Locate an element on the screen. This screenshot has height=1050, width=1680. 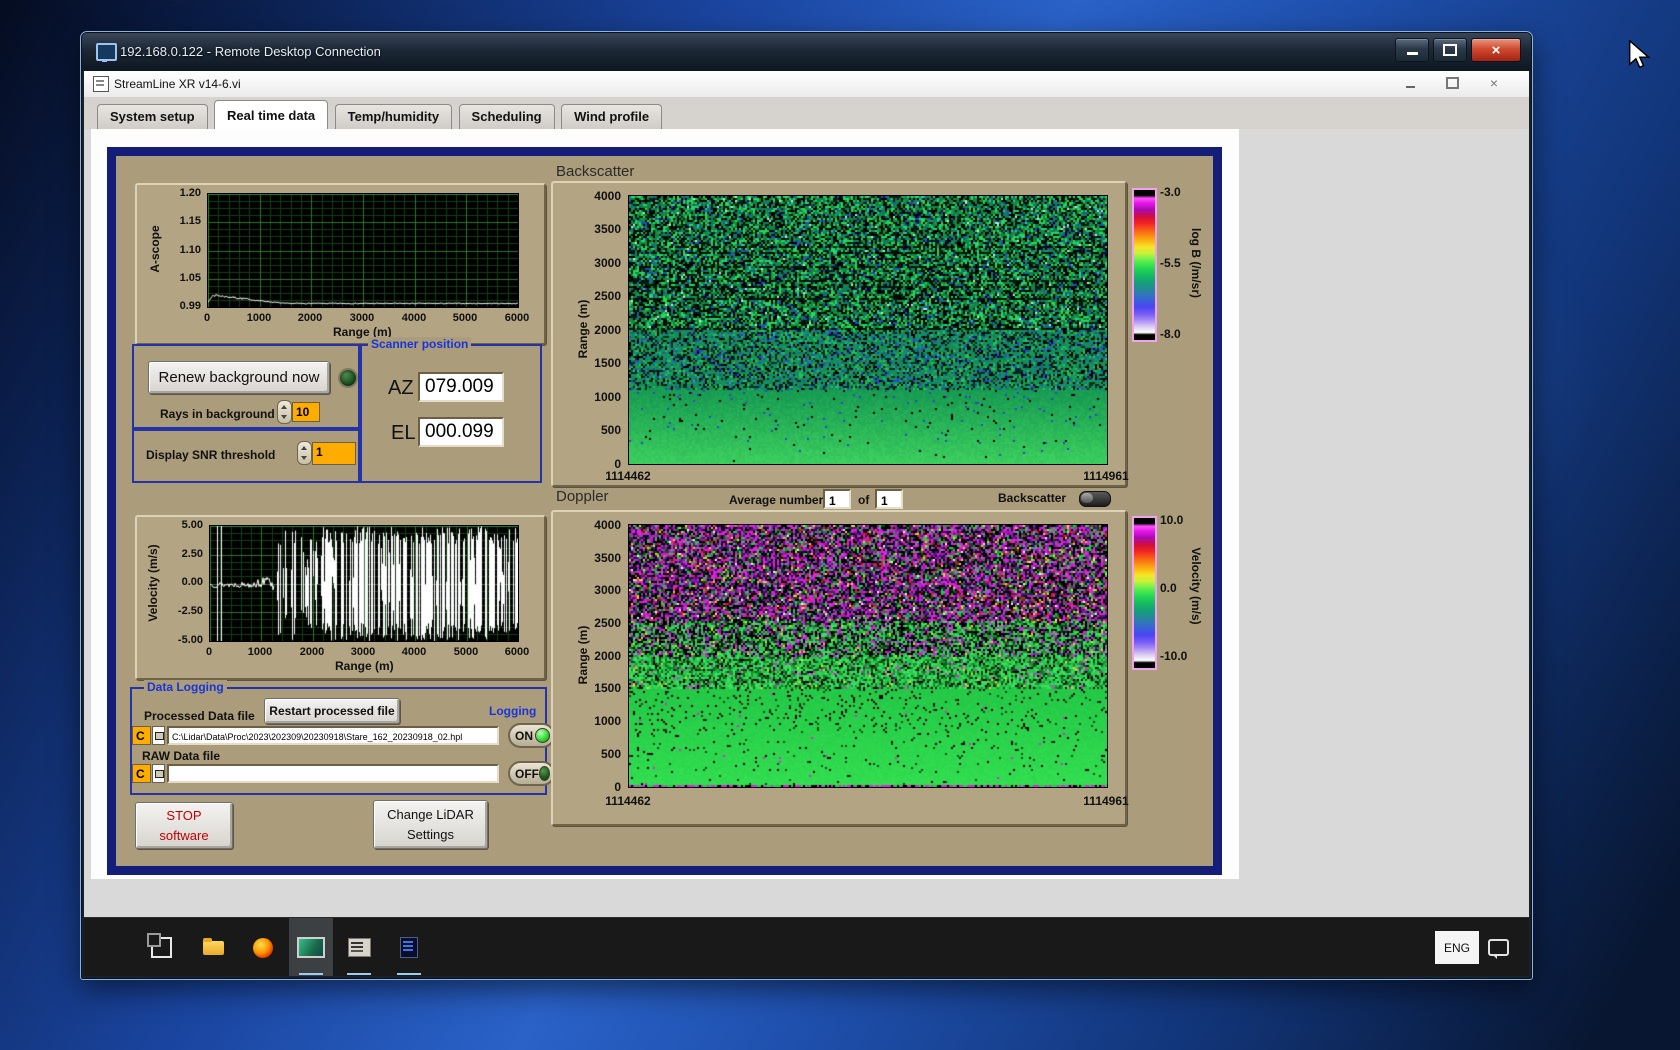
processed-logging-toggle: ON is located at coordinates (531, 735).